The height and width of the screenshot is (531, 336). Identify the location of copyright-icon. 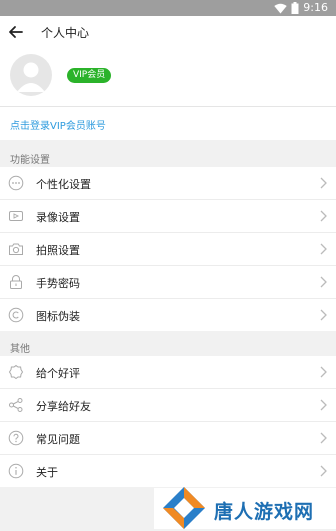
(16, 315).